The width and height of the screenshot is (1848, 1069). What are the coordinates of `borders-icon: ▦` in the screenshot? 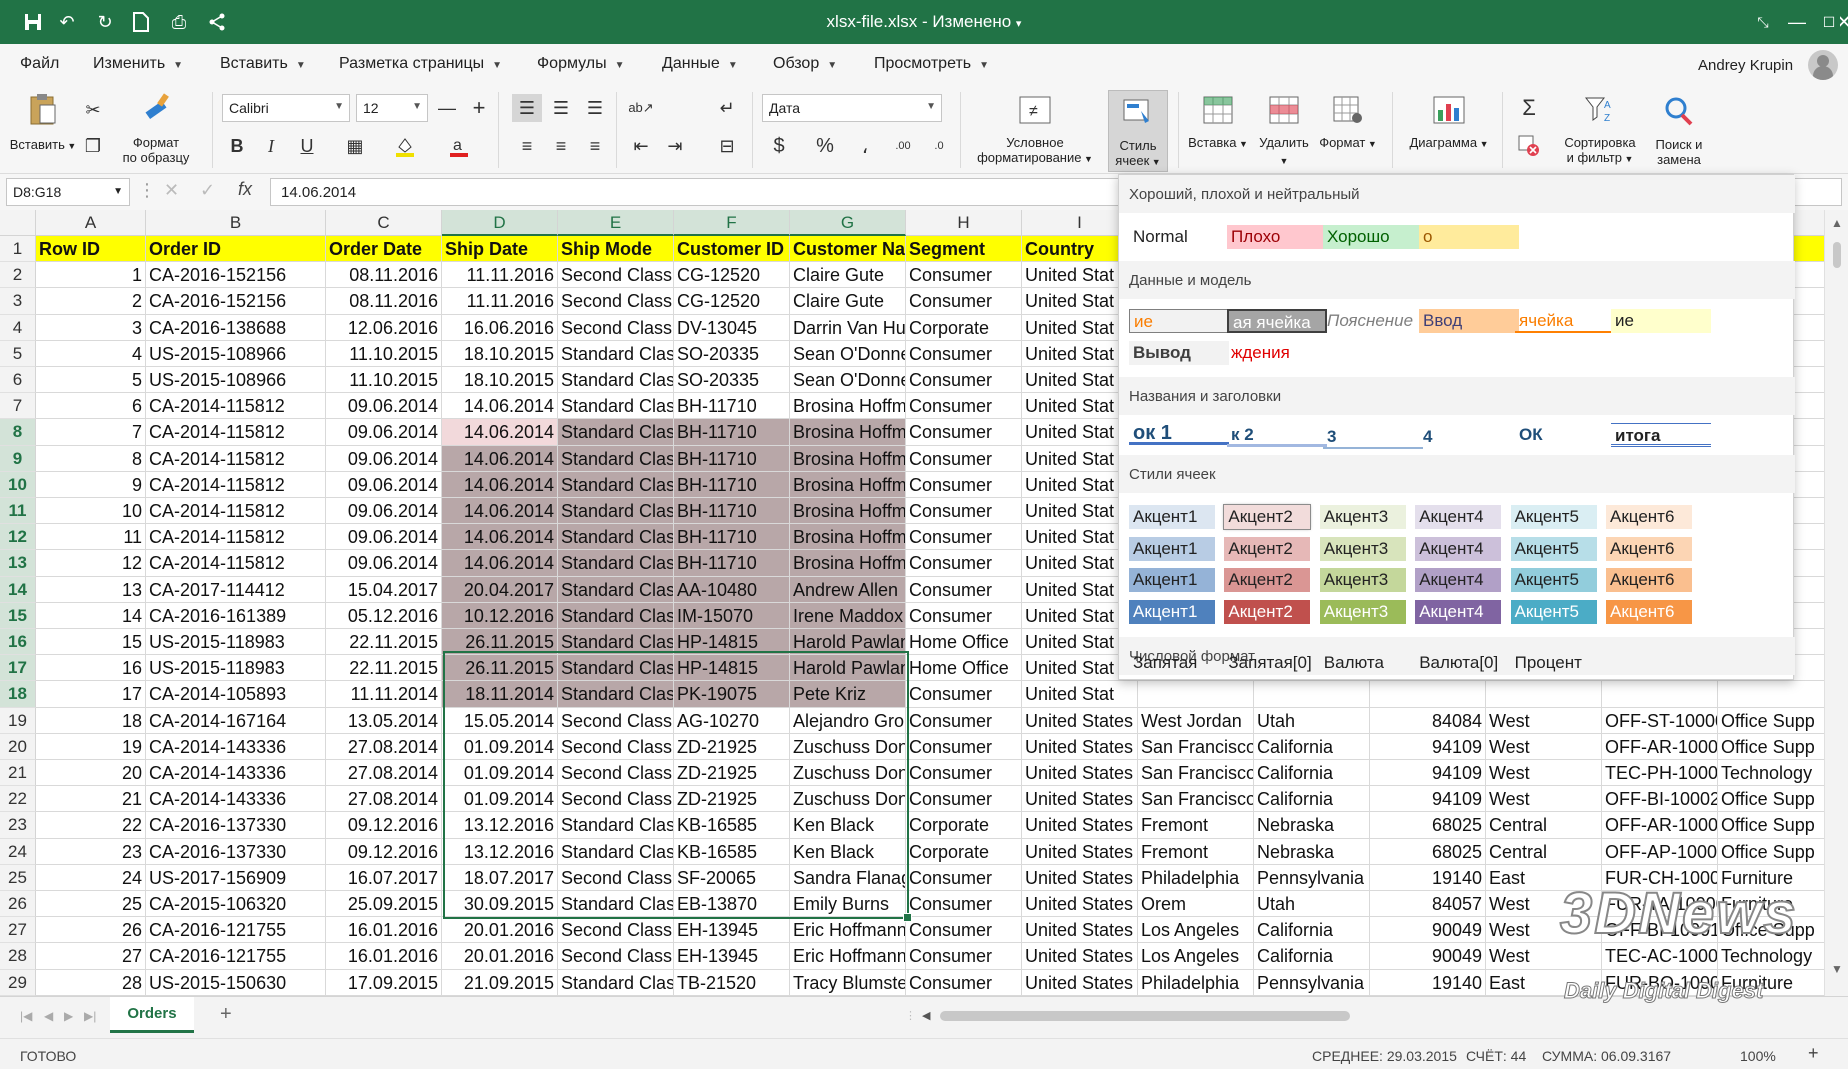 It's located at (355, 146).